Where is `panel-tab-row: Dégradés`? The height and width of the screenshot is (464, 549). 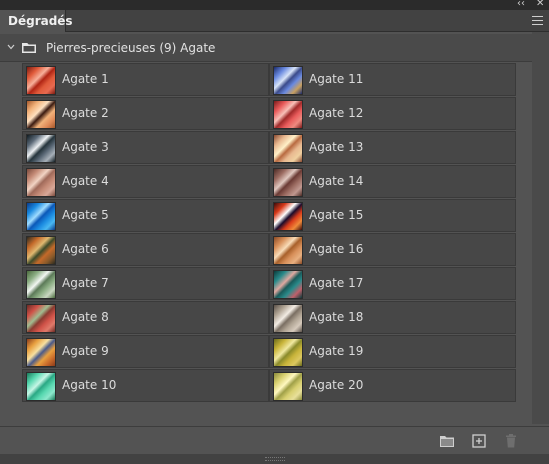 panel-tab-row: Dégradés is located at coordinates (274, 21).